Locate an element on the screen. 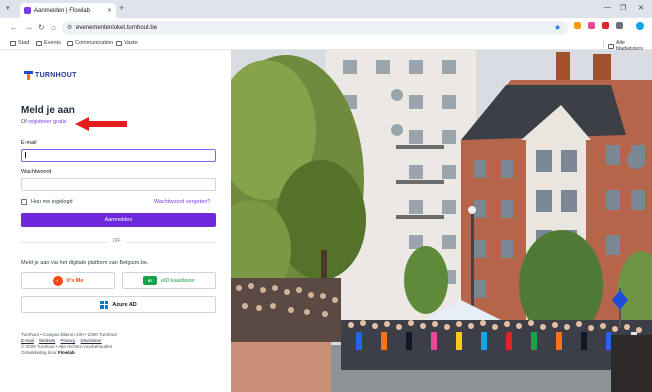  tab-search-icon: ▾ is located at coordinates (8, 8).